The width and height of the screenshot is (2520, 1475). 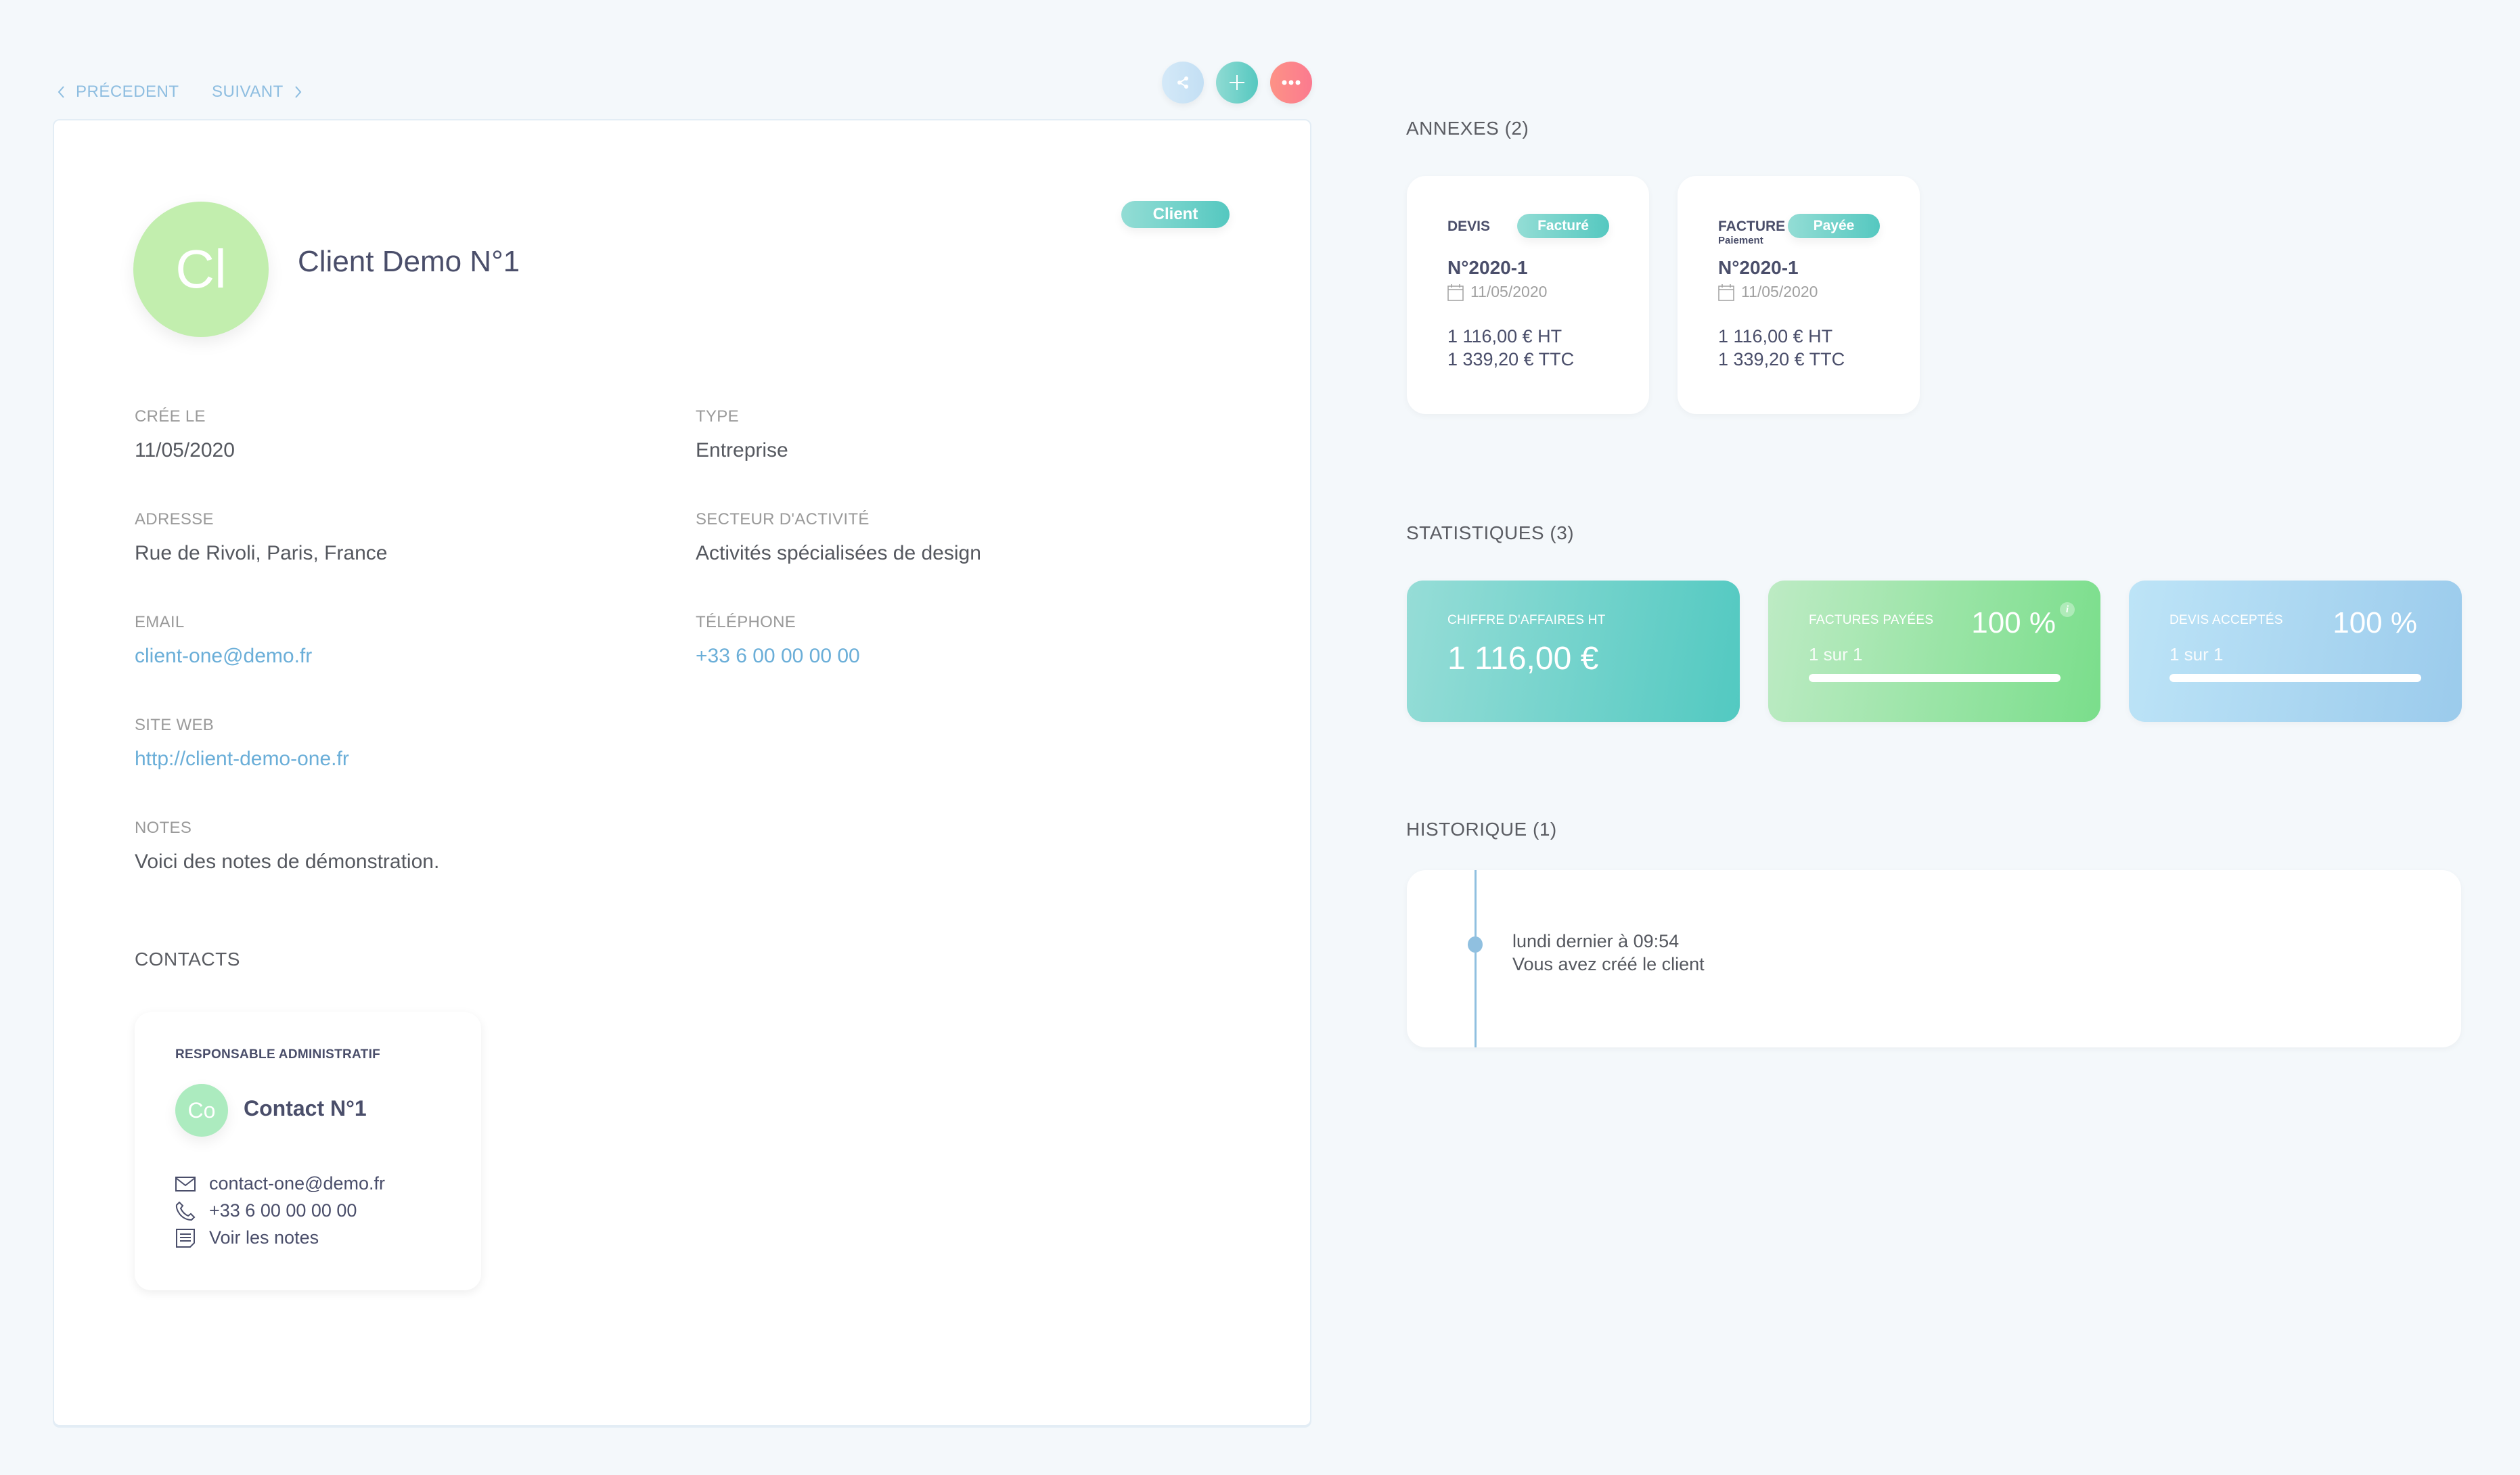 What do you see at coordinates (61, 92) in the screenshot?
I see `chevron-left-icon` at bounding box center [61, 92].